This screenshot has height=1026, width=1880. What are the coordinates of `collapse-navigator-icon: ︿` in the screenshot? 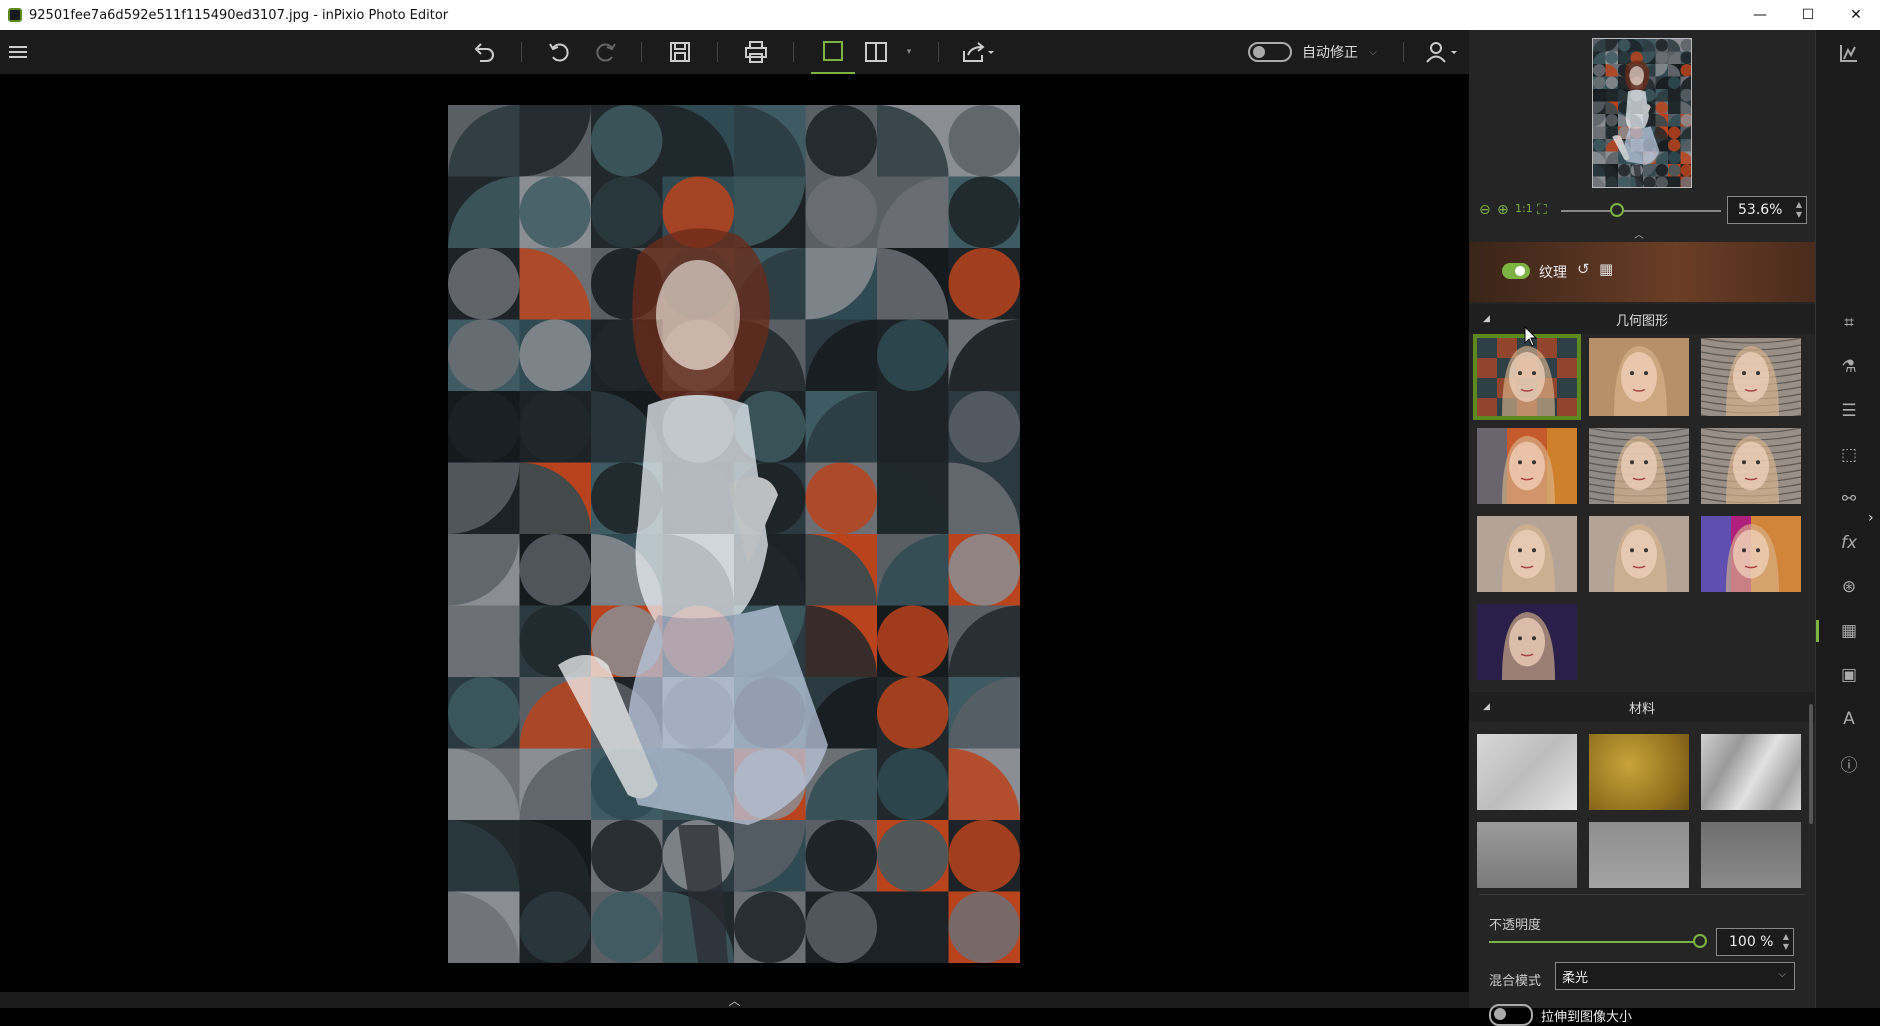 It's located at (1639, 233).